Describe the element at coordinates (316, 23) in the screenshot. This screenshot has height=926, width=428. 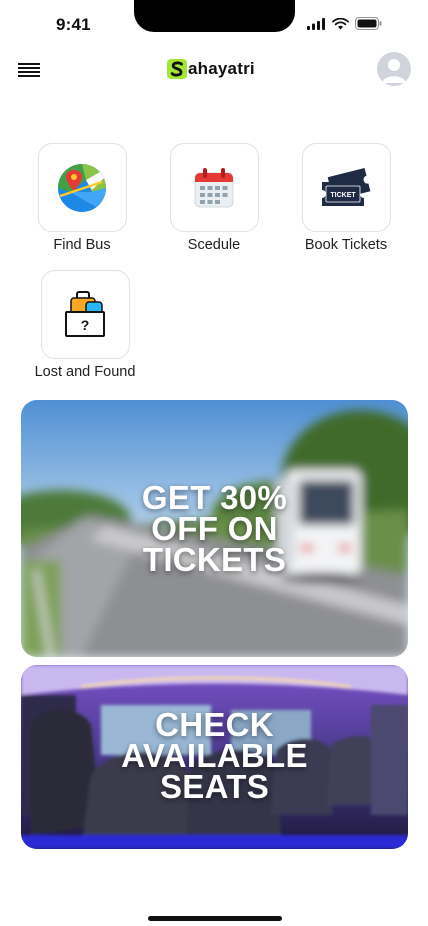
I see `signal-icon` at that location.